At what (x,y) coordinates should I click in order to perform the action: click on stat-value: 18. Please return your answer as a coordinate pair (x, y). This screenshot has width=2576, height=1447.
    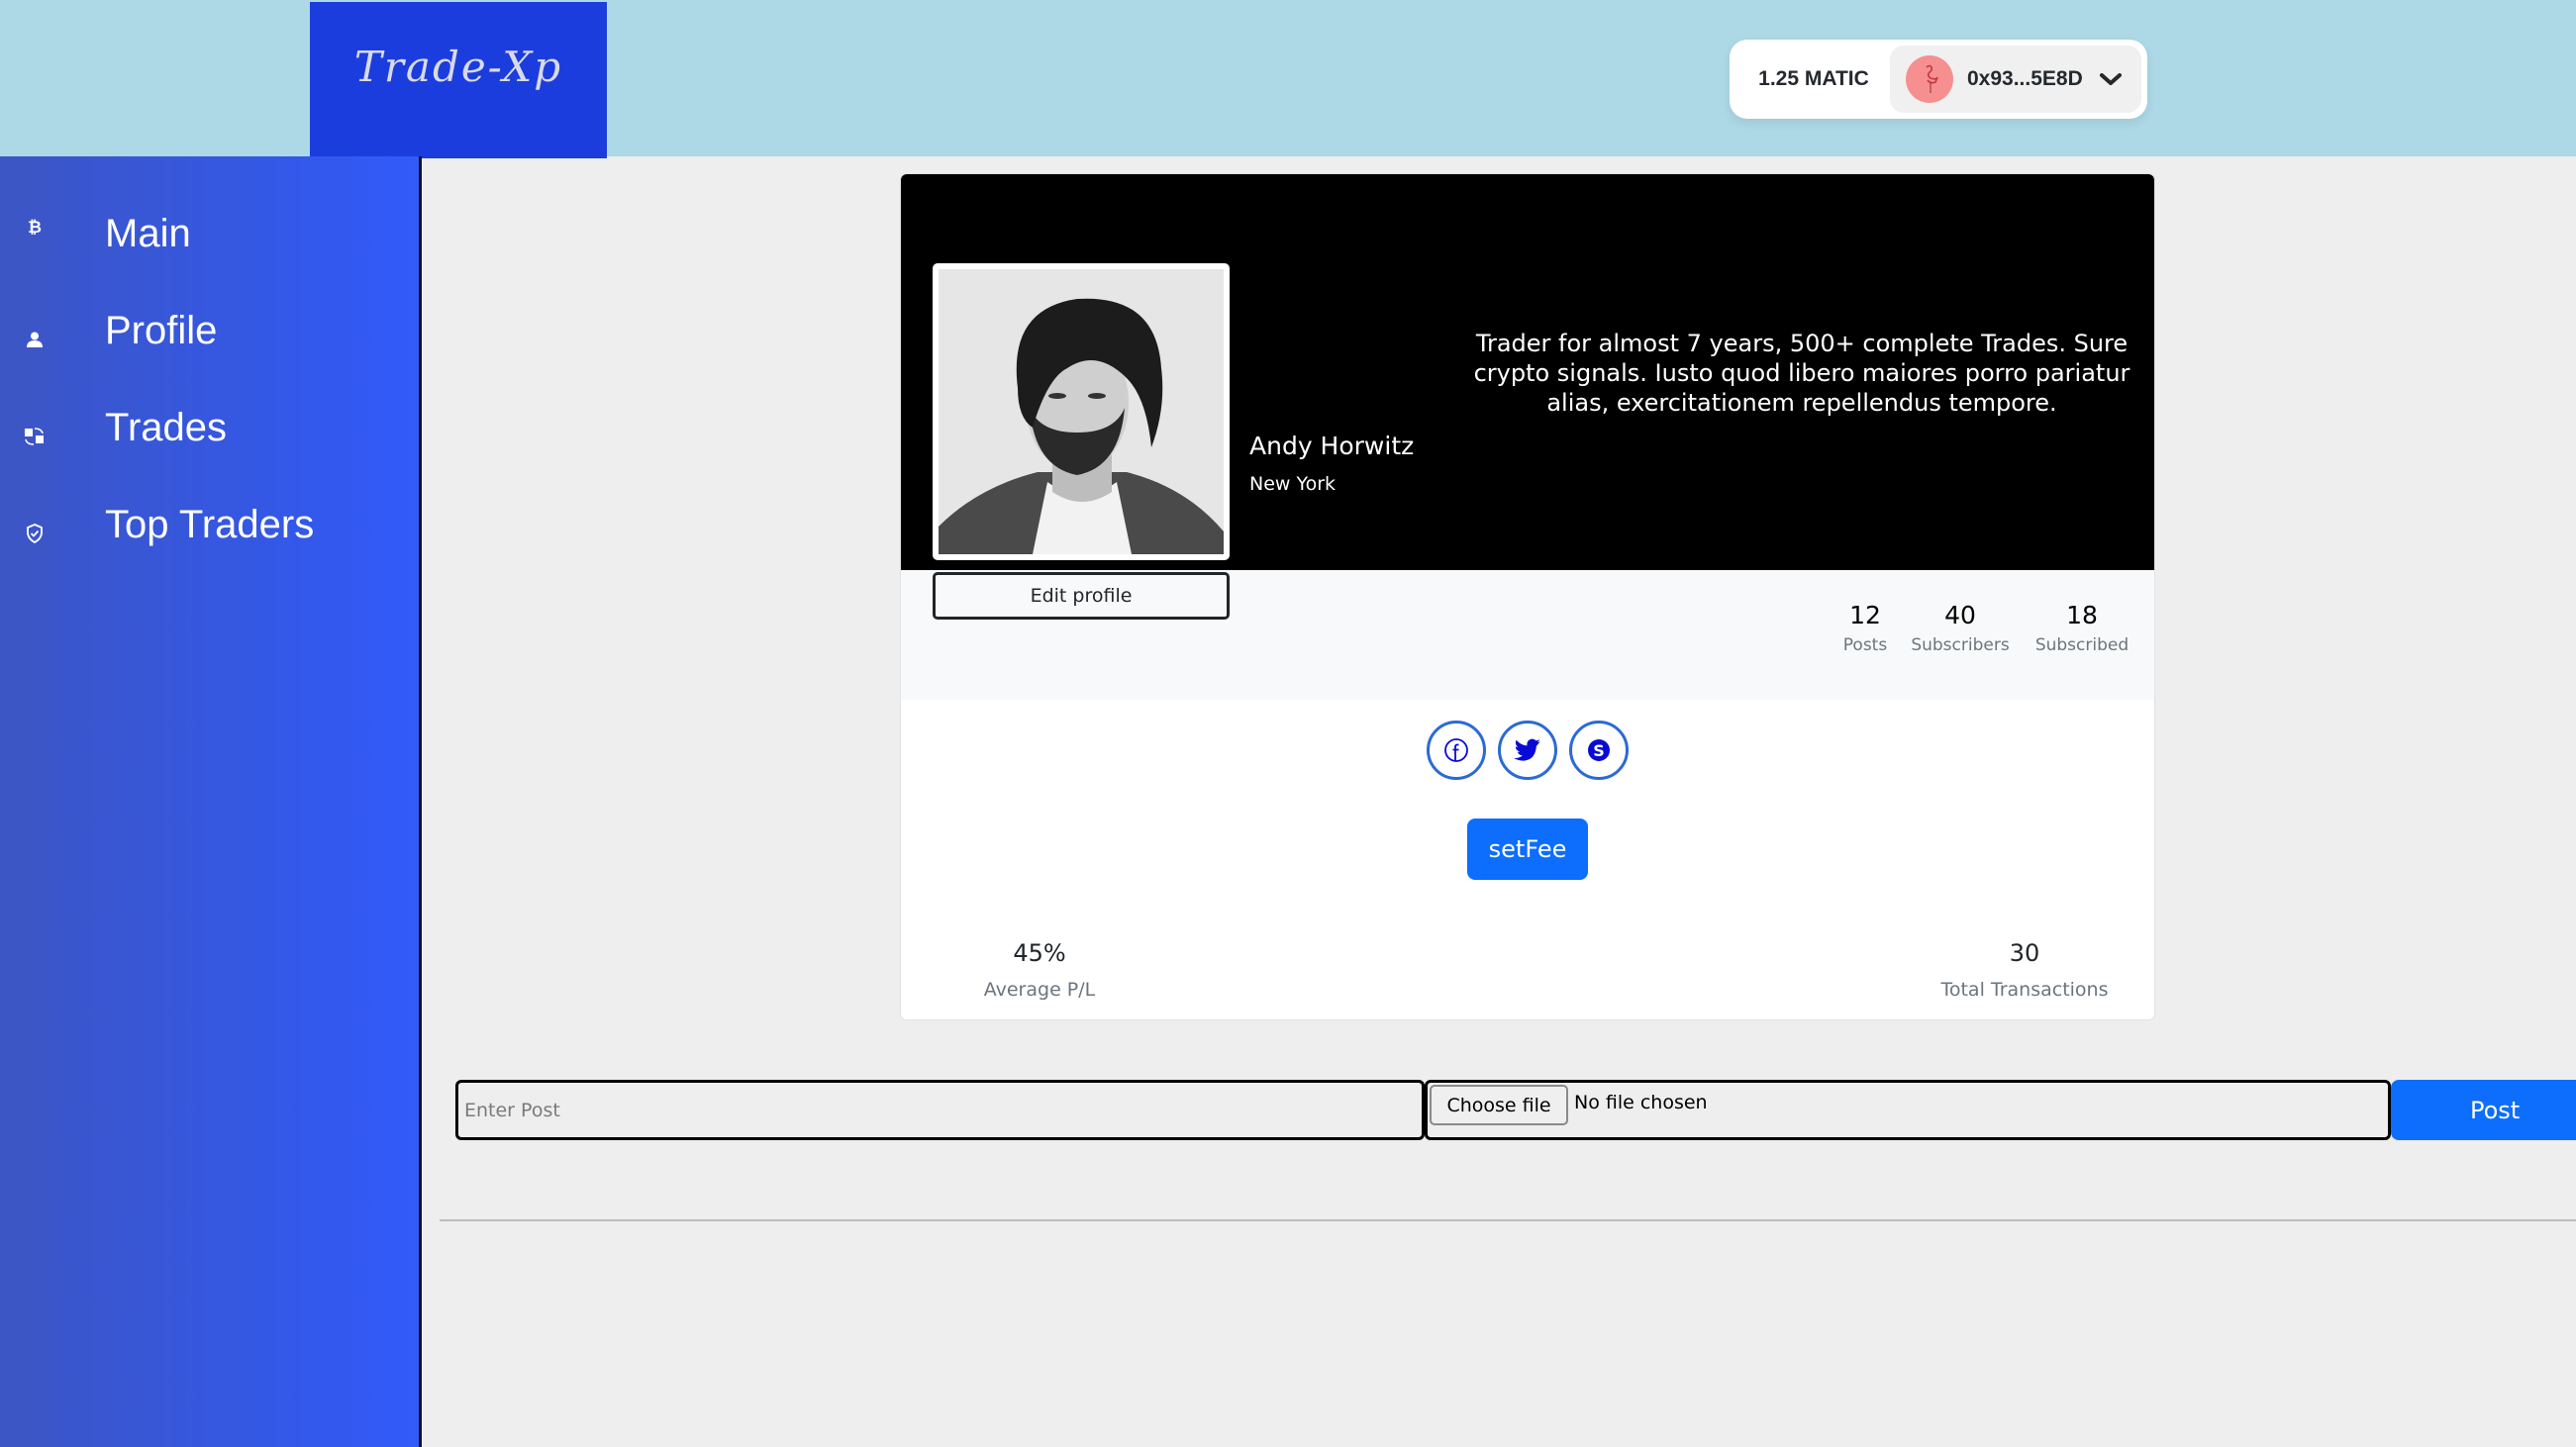
    Looking at the image, I should click on (2082, 615).